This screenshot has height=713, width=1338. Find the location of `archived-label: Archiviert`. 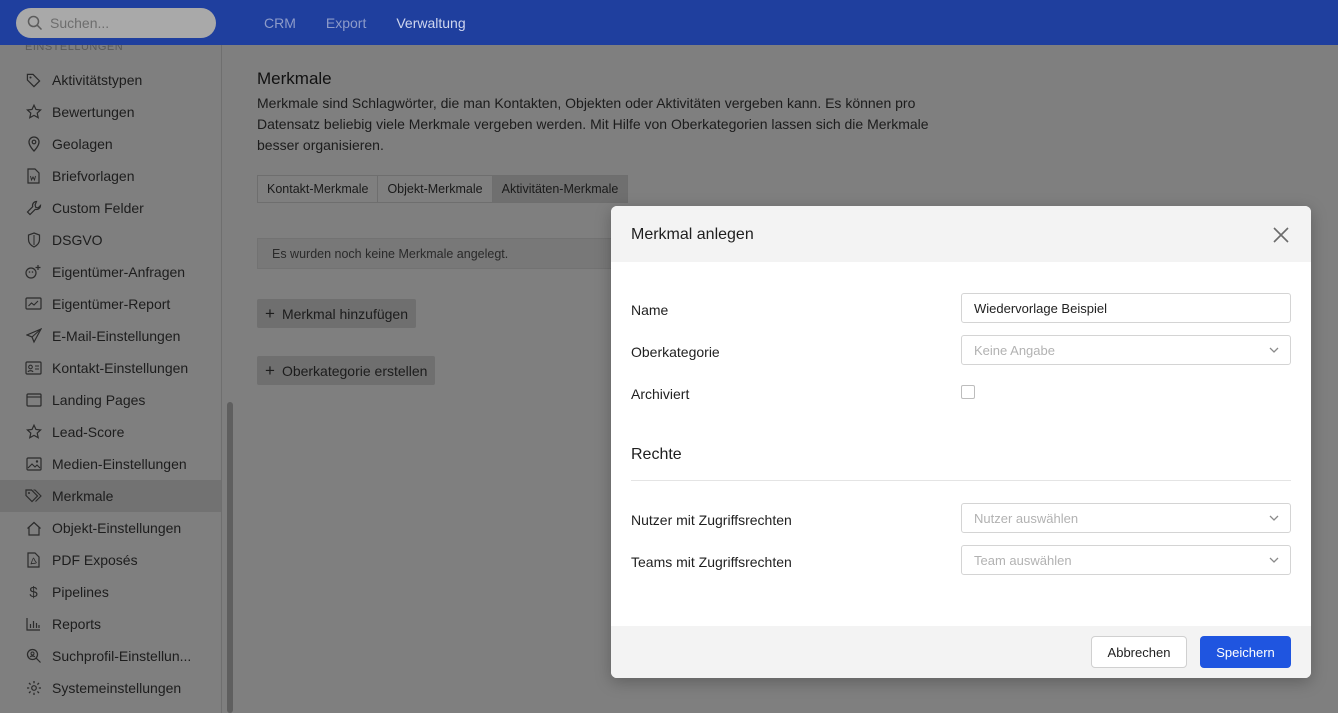

archived-label: Archiviert is located at coordinates (660, 394).